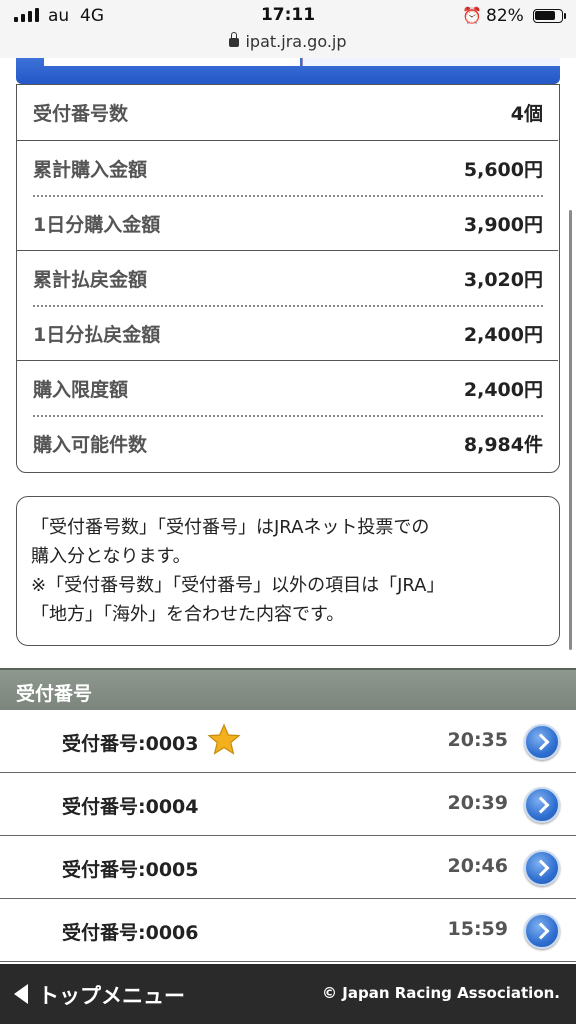 The width and height of the screenshot is (576, 1024). I want to click on url-text: ipat.jra.go.jp, so click(296, 41).